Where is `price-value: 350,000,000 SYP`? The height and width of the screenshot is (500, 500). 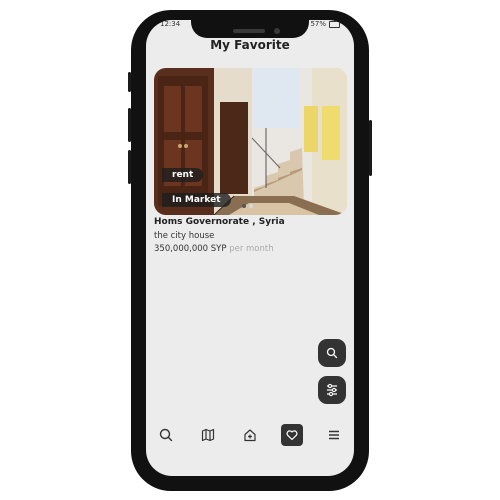 price-value: 350,000,000 SYP is located at coordinates (190, 249).